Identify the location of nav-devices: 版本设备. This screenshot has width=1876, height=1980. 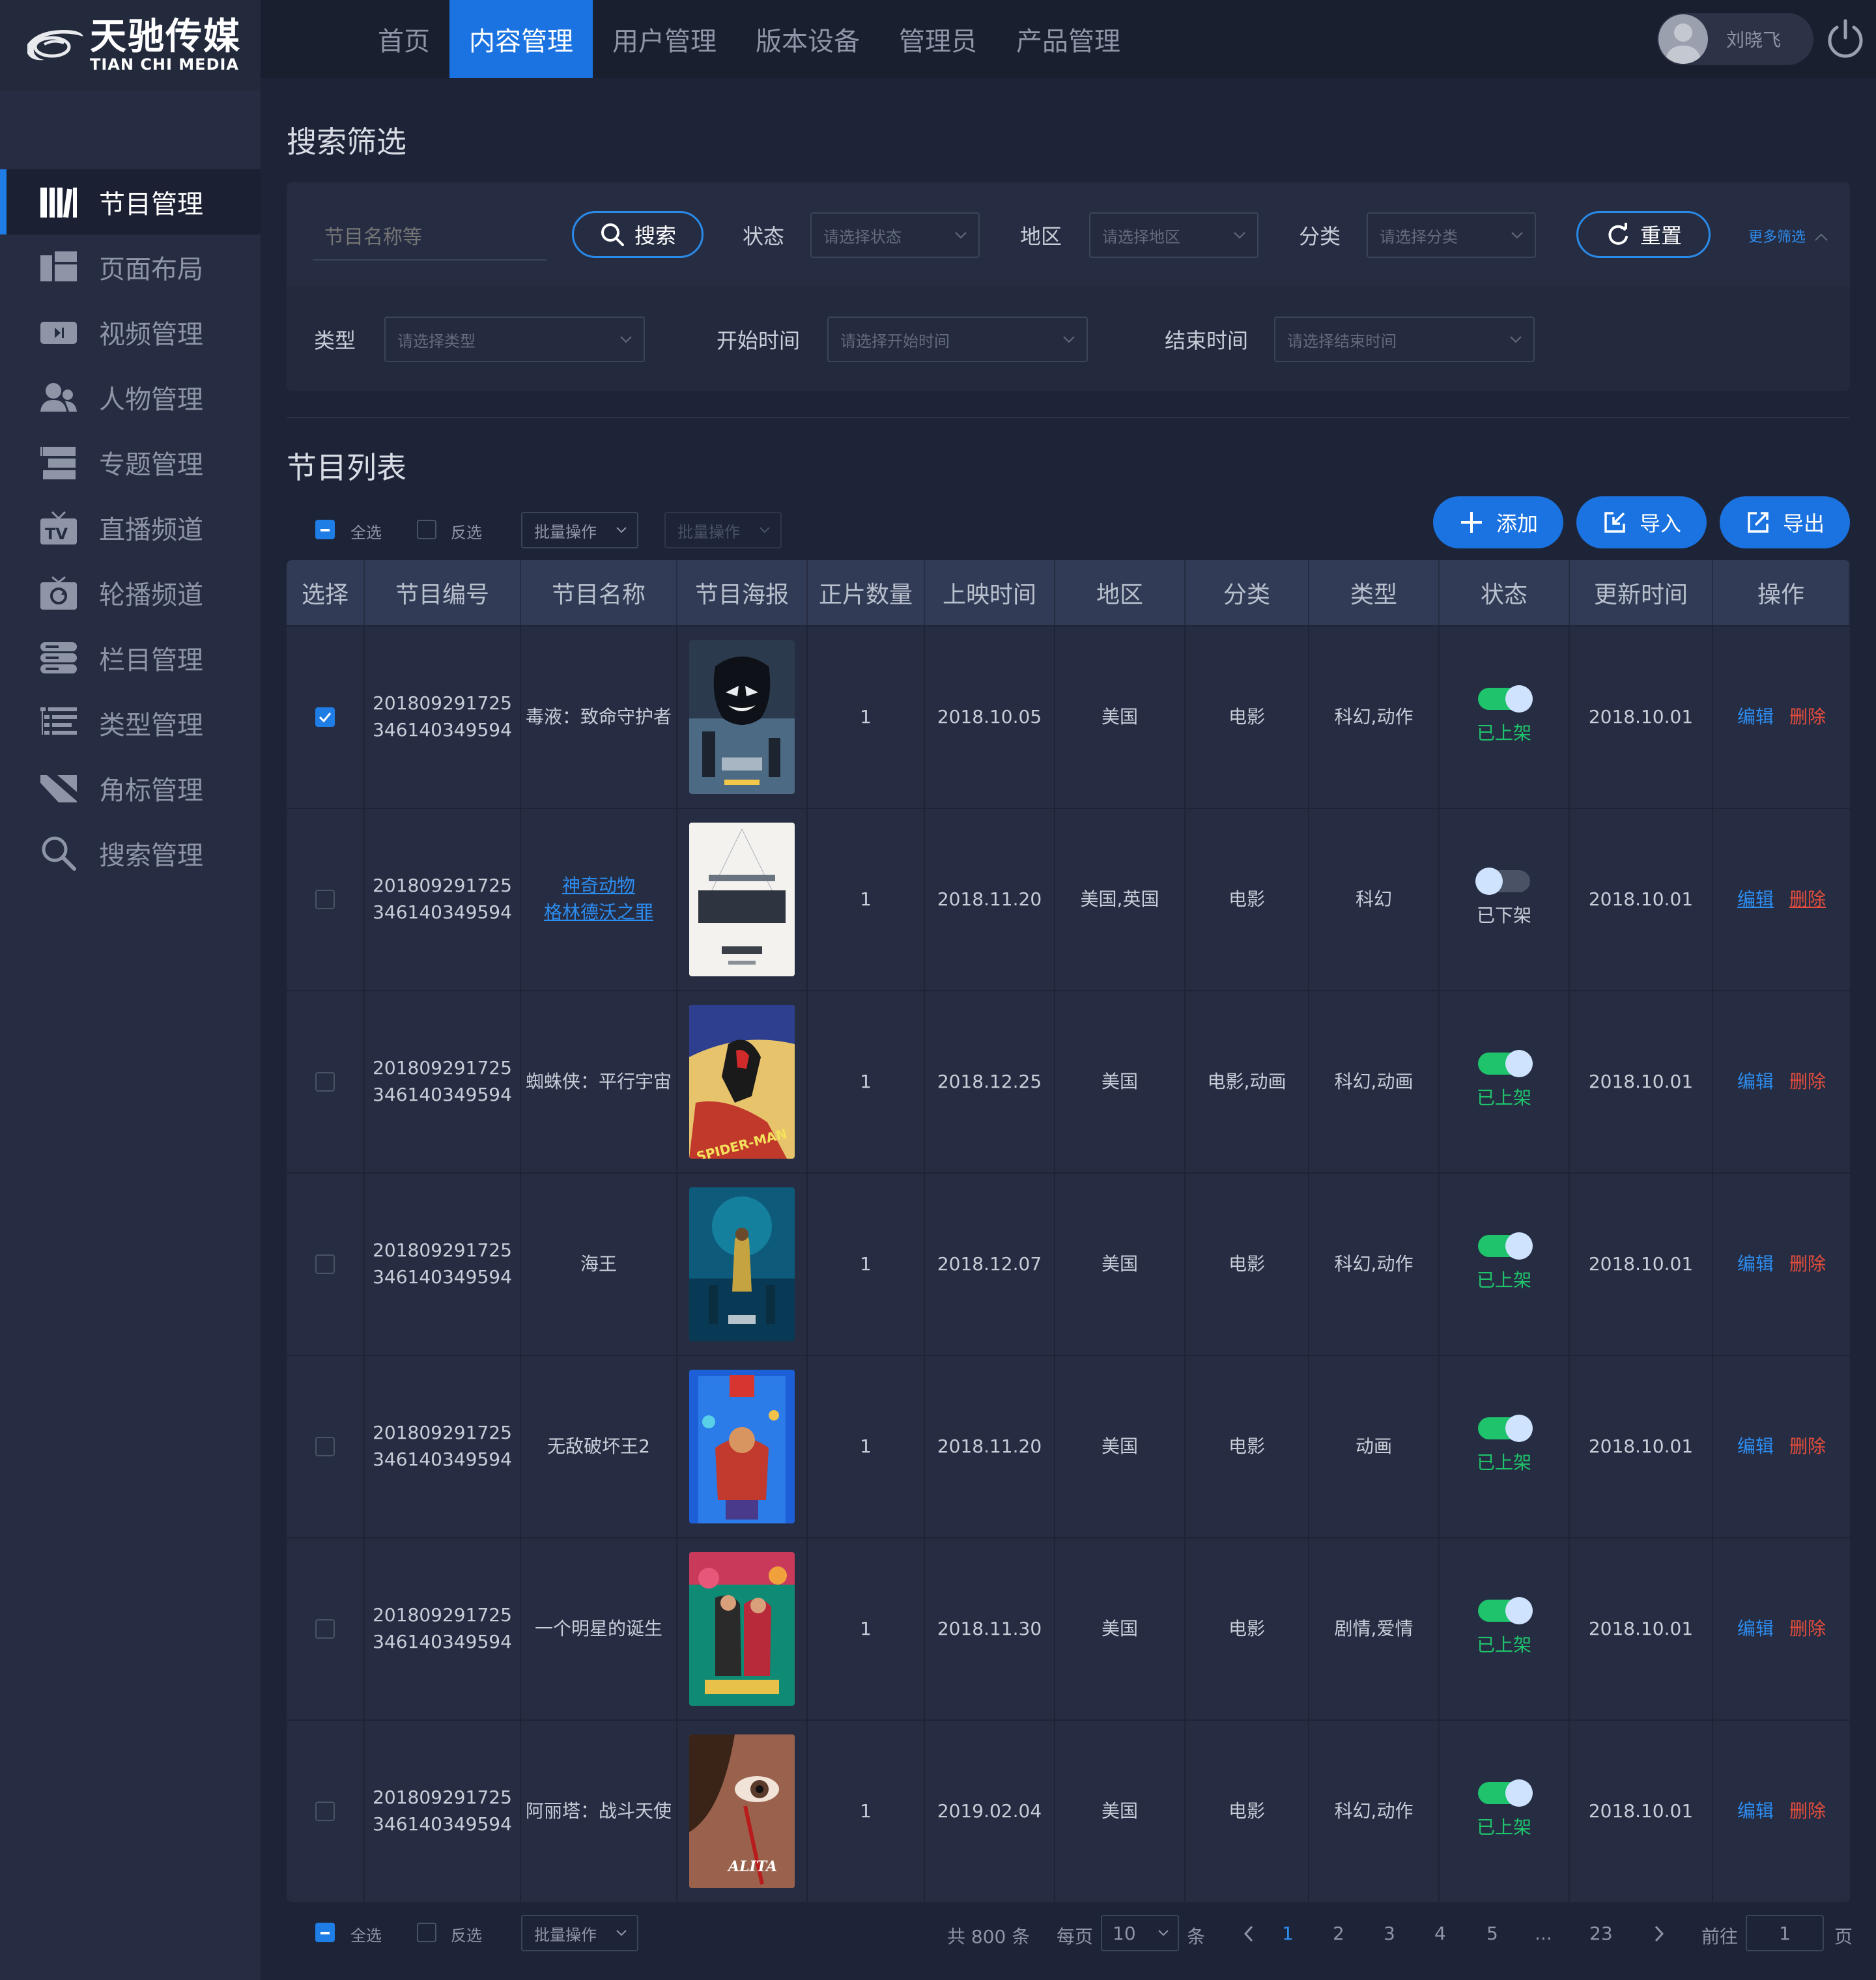
(807, 39).